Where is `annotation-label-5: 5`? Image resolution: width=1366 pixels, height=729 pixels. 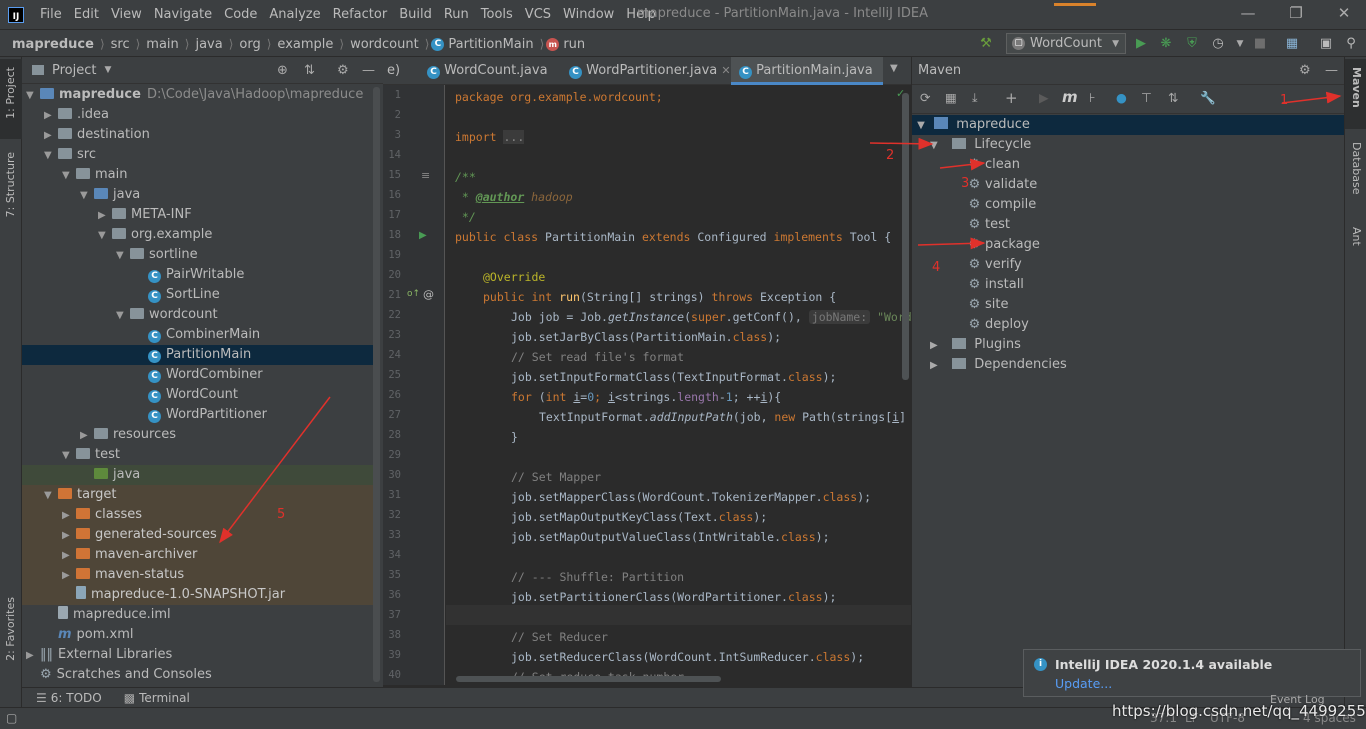
annotation-label-5: 5 is located at coordinates (281, 514).